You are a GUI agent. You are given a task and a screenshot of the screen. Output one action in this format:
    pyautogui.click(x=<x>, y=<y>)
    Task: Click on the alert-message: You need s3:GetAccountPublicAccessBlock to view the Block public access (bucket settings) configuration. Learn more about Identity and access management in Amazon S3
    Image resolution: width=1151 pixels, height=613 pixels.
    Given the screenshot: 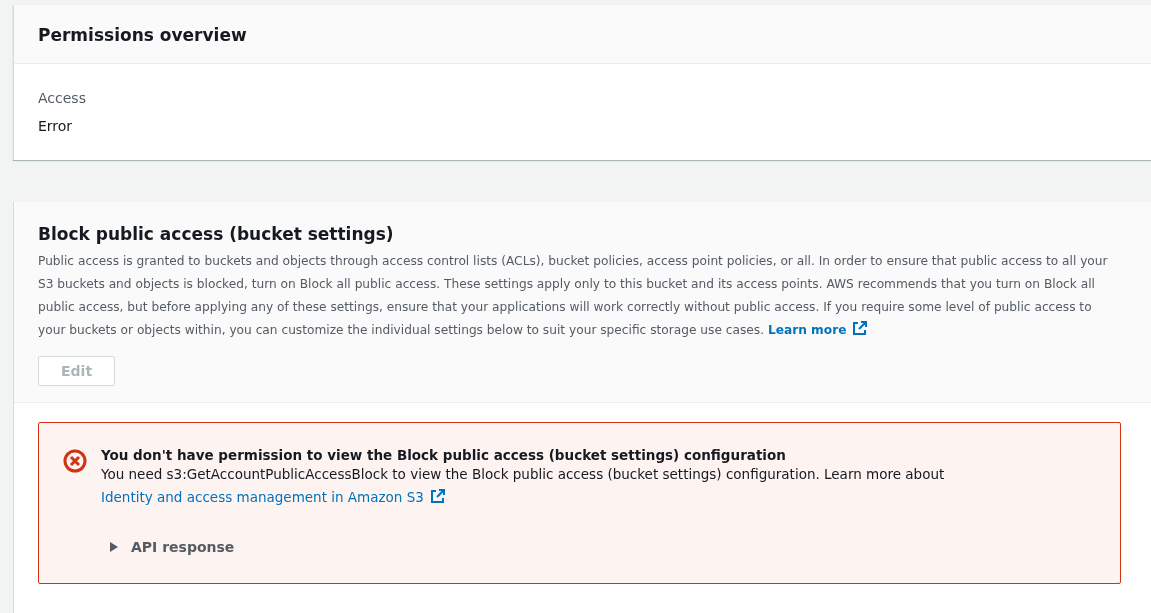 What is the action you would take?
    pyautogui.click(x=523, y=486)
    